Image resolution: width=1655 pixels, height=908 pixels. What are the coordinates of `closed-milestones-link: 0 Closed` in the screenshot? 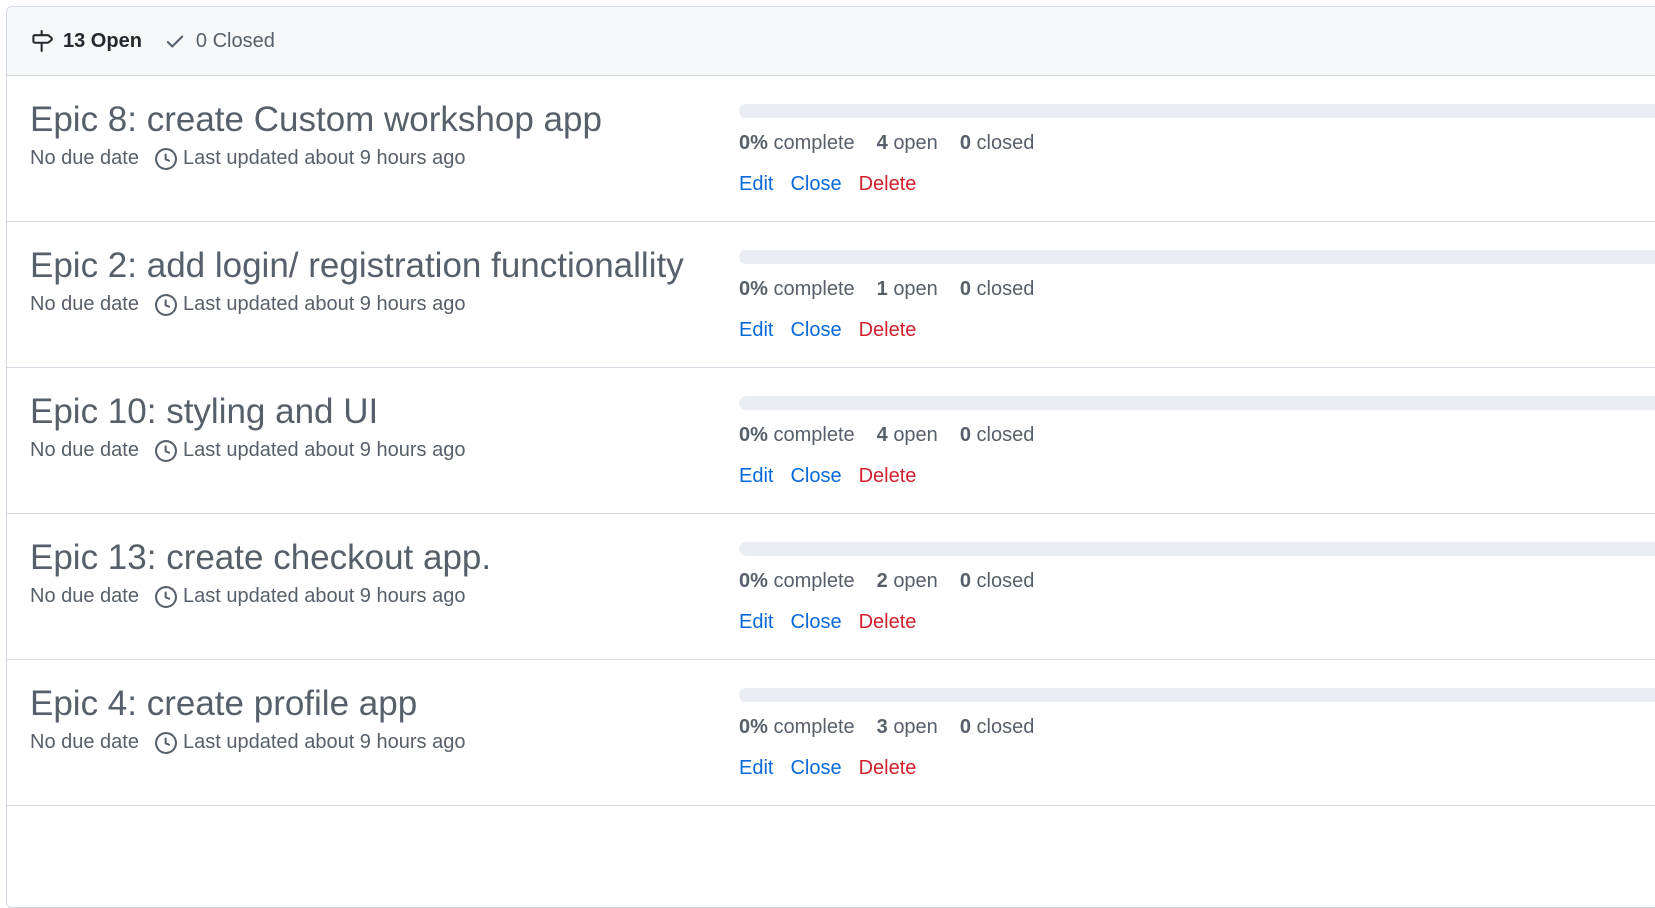 It's located at (219, 41).